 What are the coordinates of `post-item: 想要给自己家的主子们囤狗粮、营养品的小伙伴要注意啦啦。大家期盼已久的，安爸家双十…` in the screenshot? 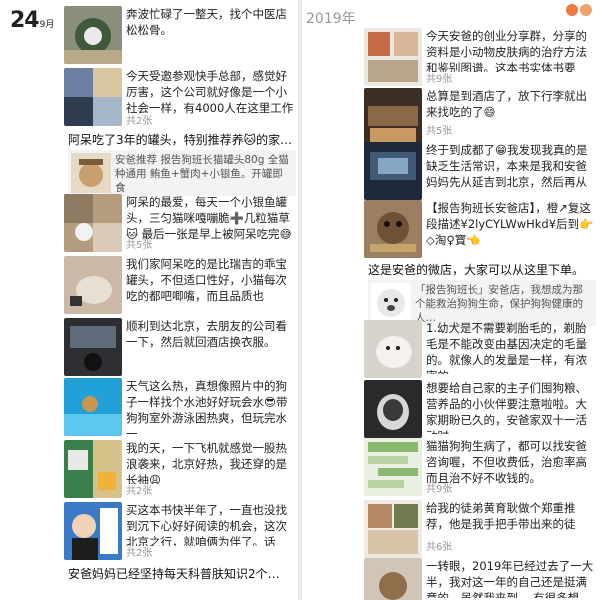 It's located at (480, 409).